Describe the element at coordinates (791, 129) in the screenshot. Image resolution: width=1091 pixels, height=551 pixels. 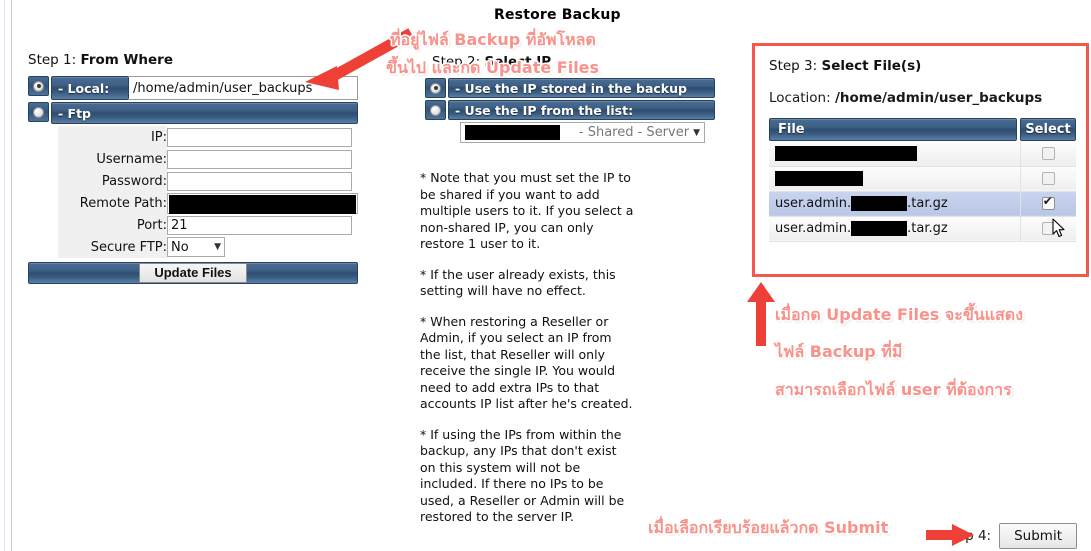
I see `file-header-label: File` at that location.